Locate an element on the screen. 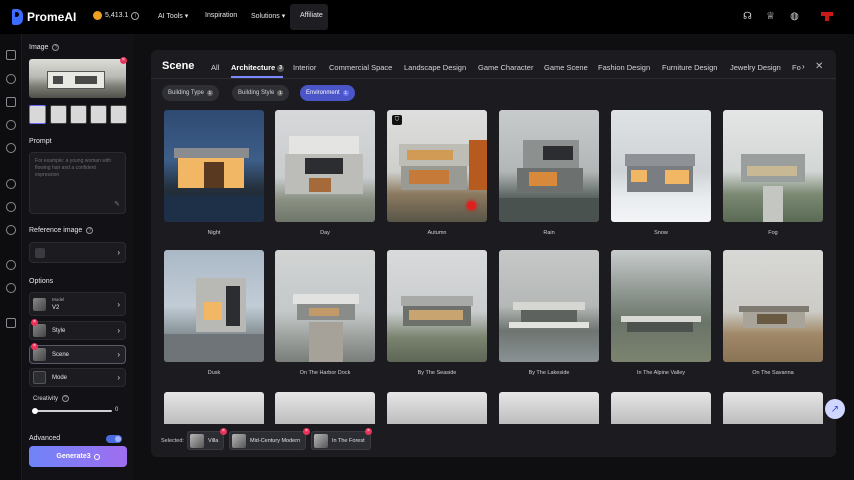  mode-selector: Mode › is located at coordinates (77, 377).